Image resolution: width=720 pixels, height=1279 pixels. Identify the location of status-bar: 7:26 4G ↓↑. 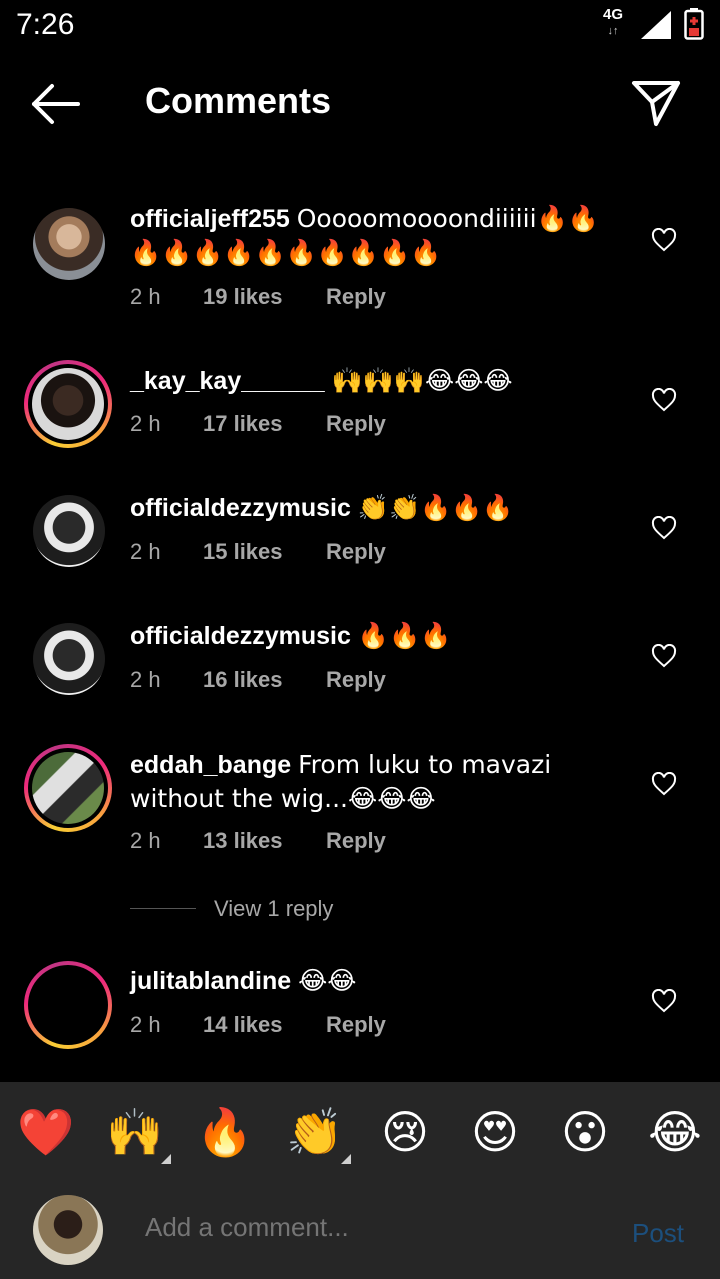
(360, 26).